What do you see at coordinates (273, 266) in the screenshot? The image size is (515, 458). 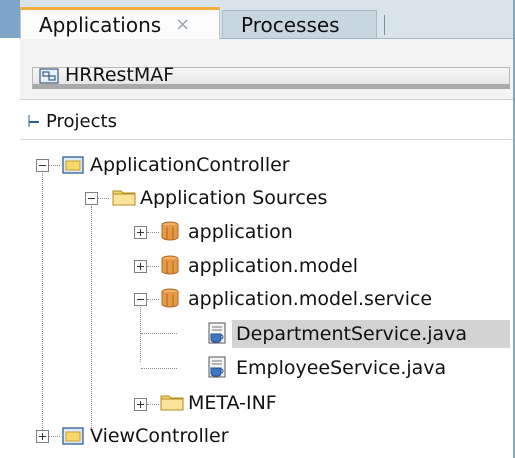 I see `tree-item-label: application.model` at bounding box center [273, 266].